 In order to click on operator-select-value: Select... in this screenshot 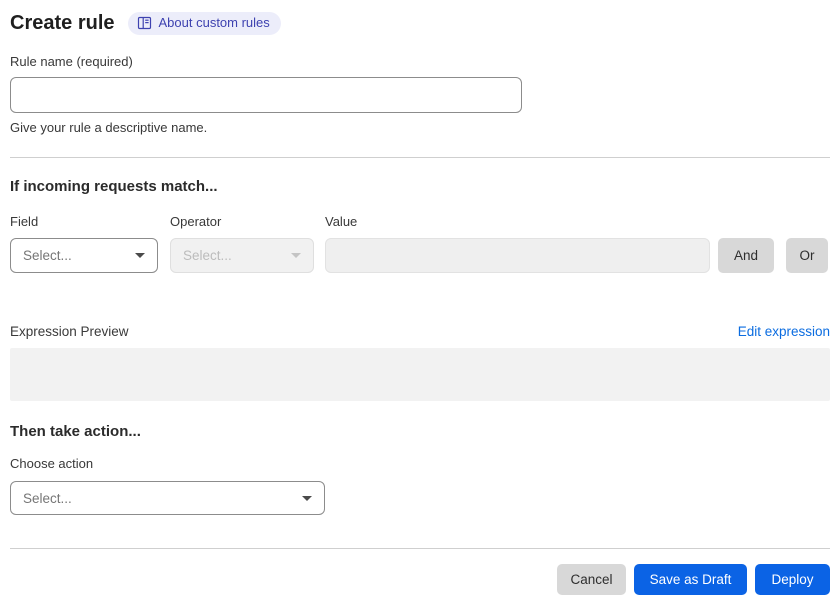, I will do `click(207, 255)`.